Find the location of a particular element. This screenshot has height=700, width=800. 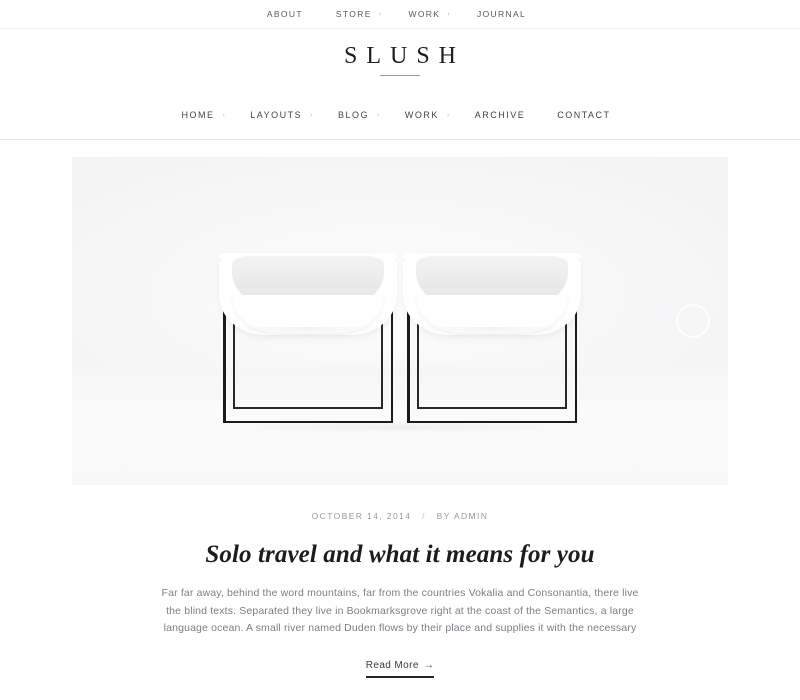

site-logo: SLUSH is located at coordinates (400, 56).